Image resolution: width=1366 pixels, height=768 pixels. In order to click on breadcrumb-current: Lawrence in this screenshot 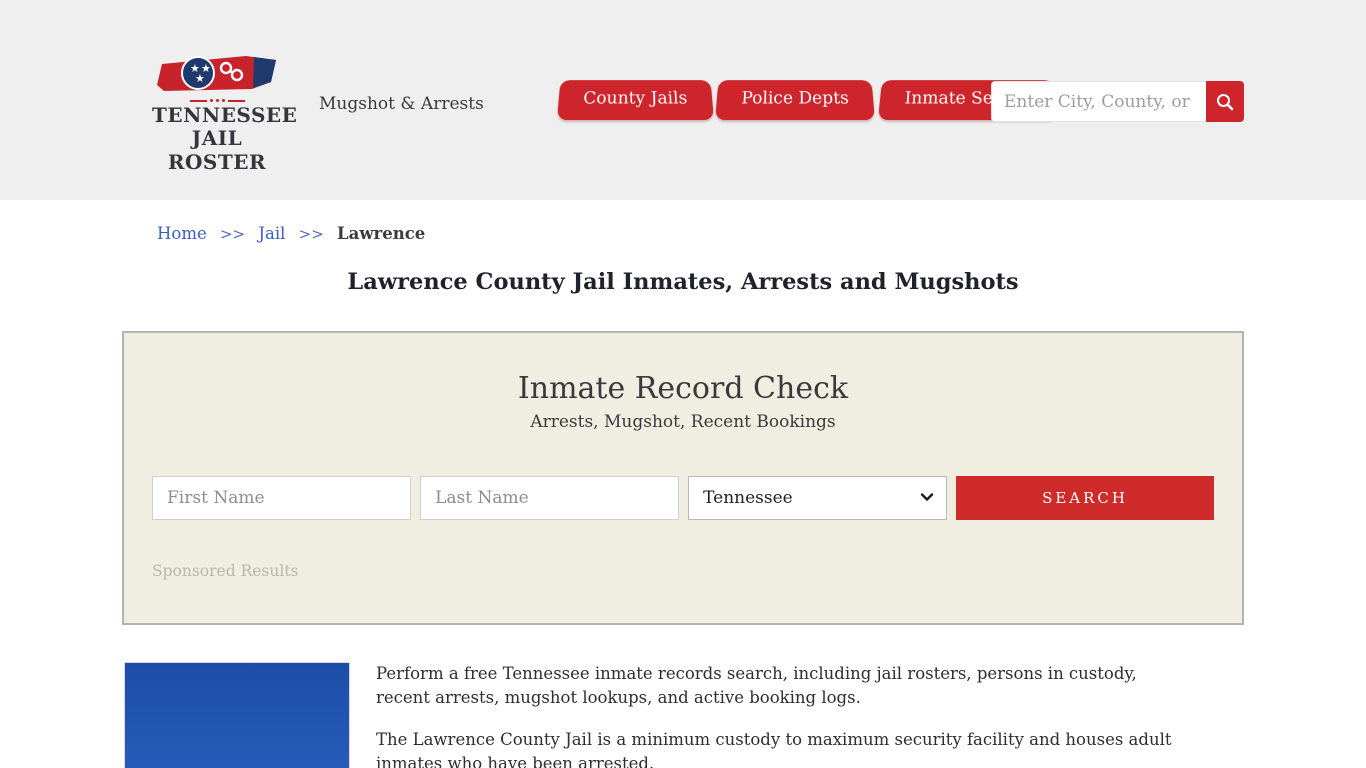, I will do `click(381, 233)`.